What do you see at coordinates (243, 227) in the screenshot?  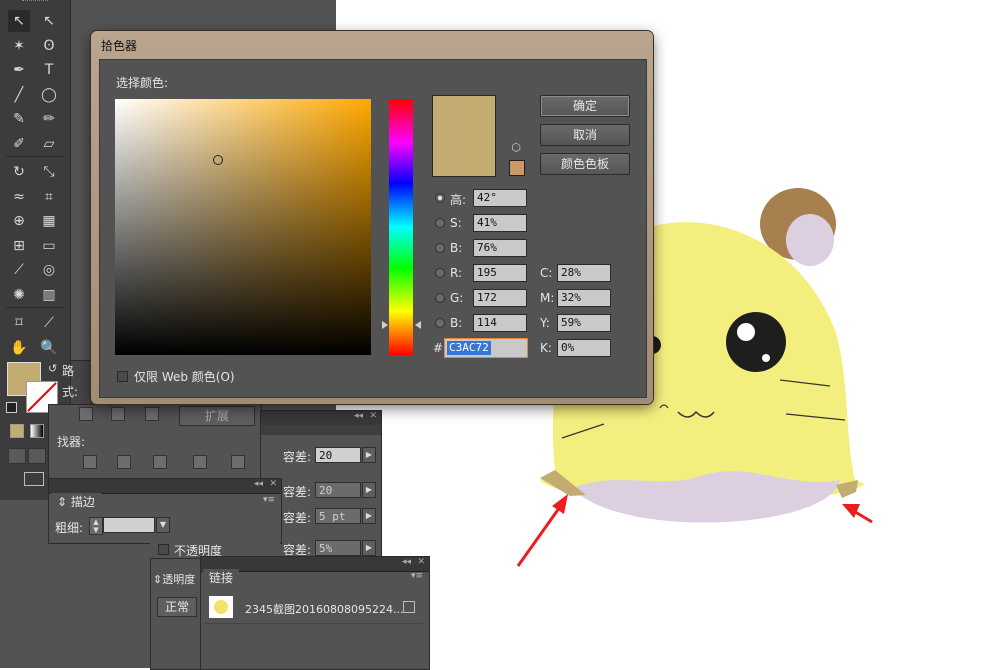 I see `color-field` at bounding box center [243, 227].